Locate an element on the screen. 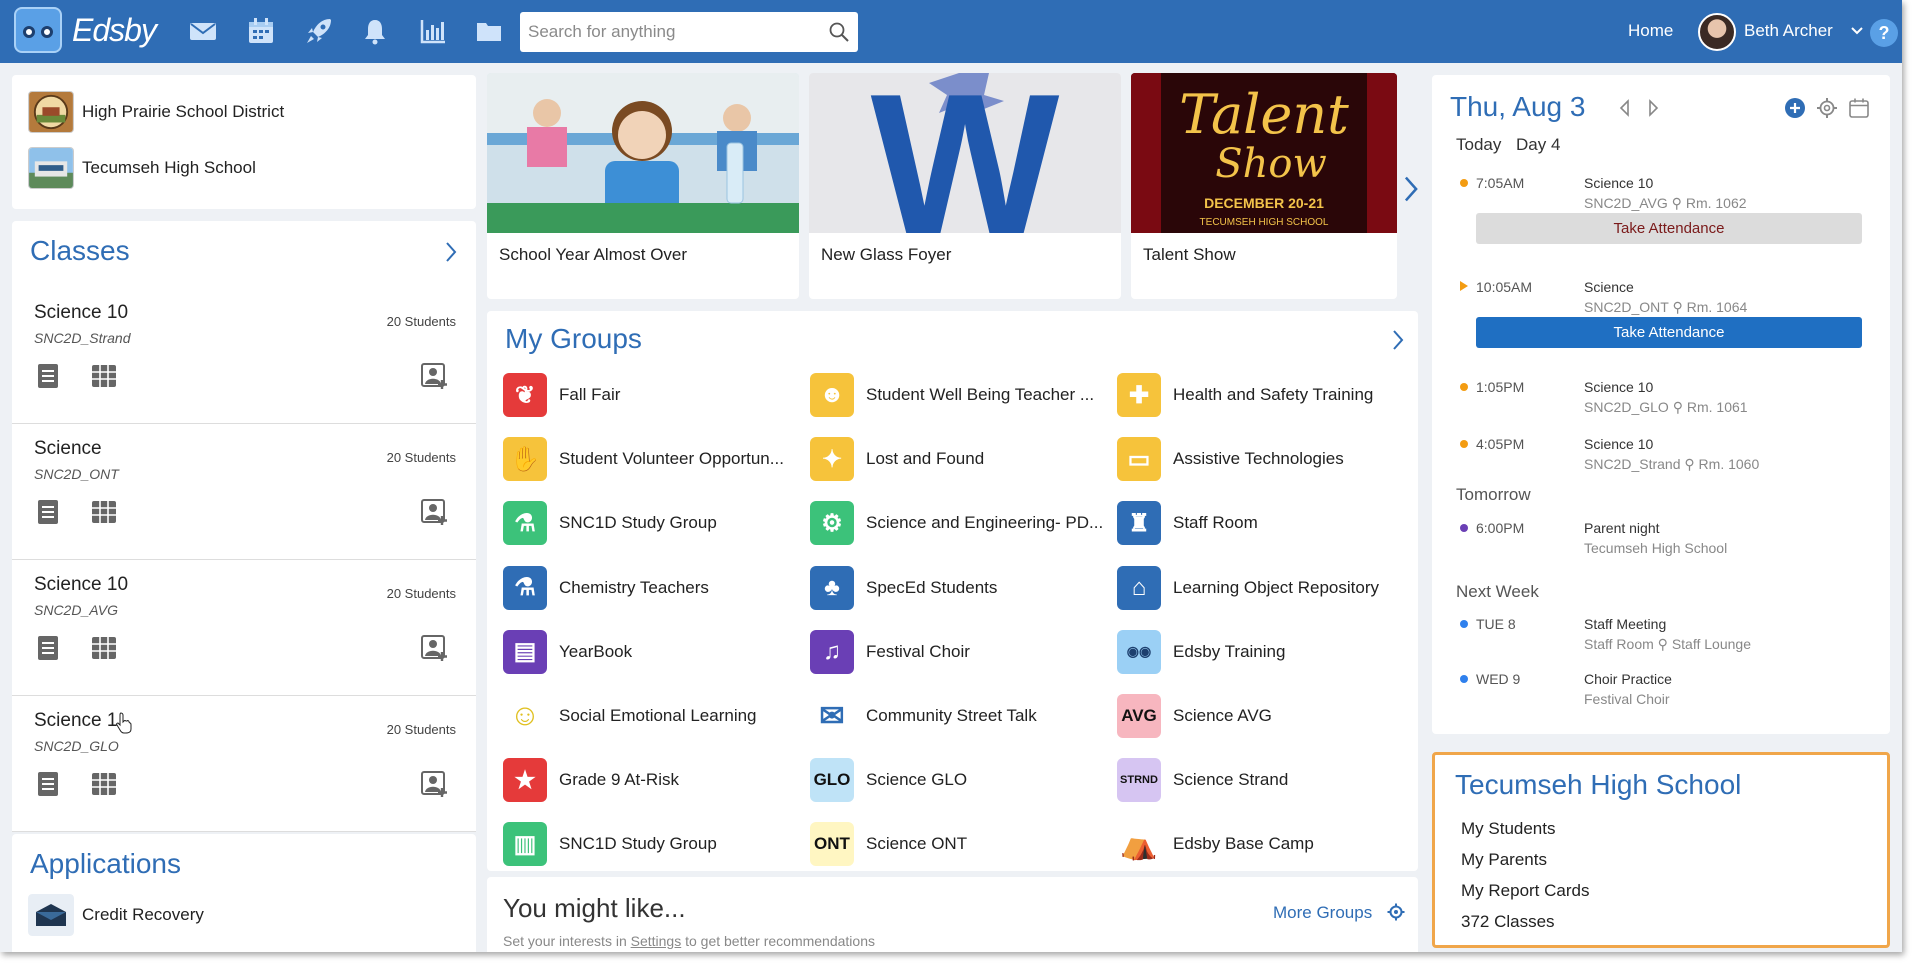 This screenshot has width=1916, height=964. news-item: School Year Almost Over is located at coordinates (643, 186).